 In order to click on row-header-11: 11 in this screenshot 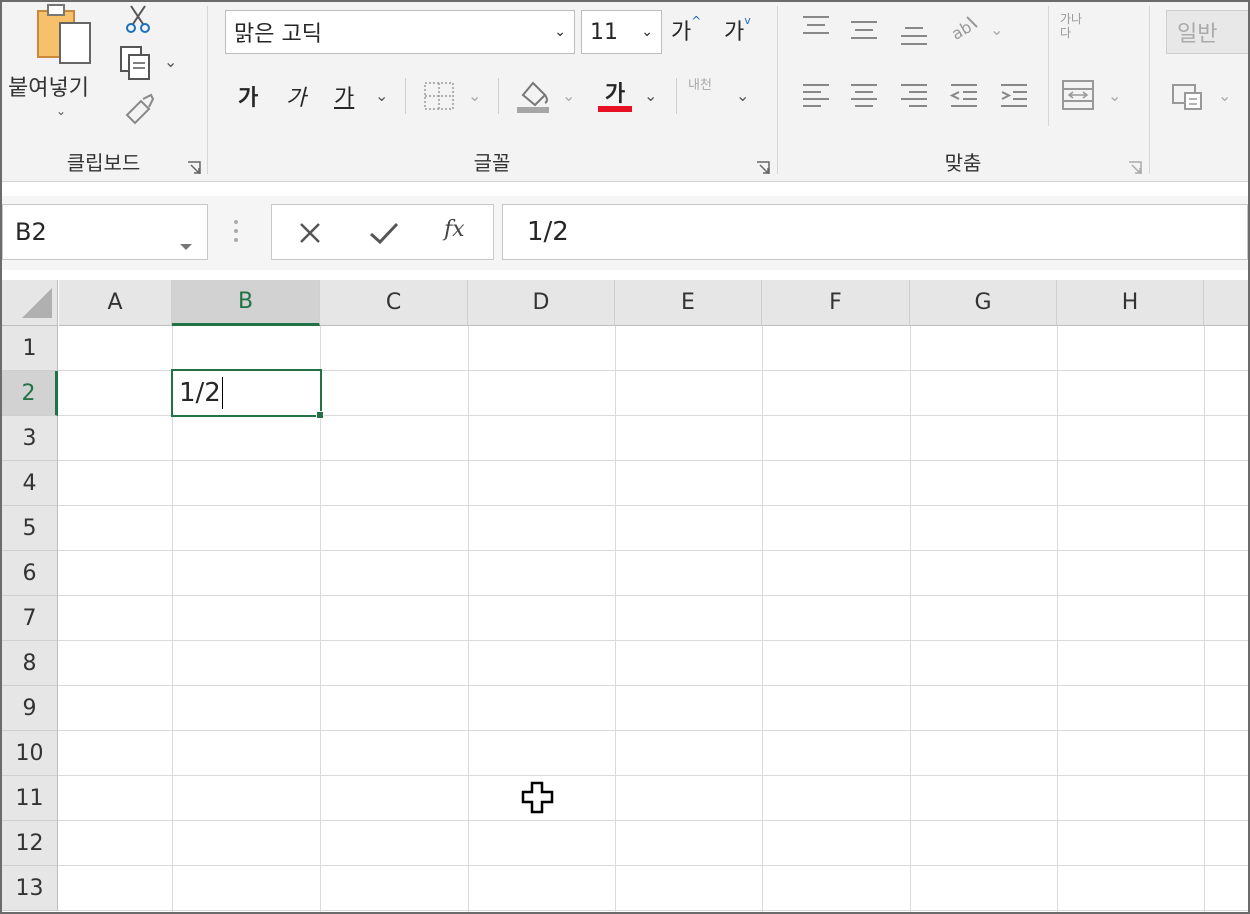, I will do `click(30, 798)`.